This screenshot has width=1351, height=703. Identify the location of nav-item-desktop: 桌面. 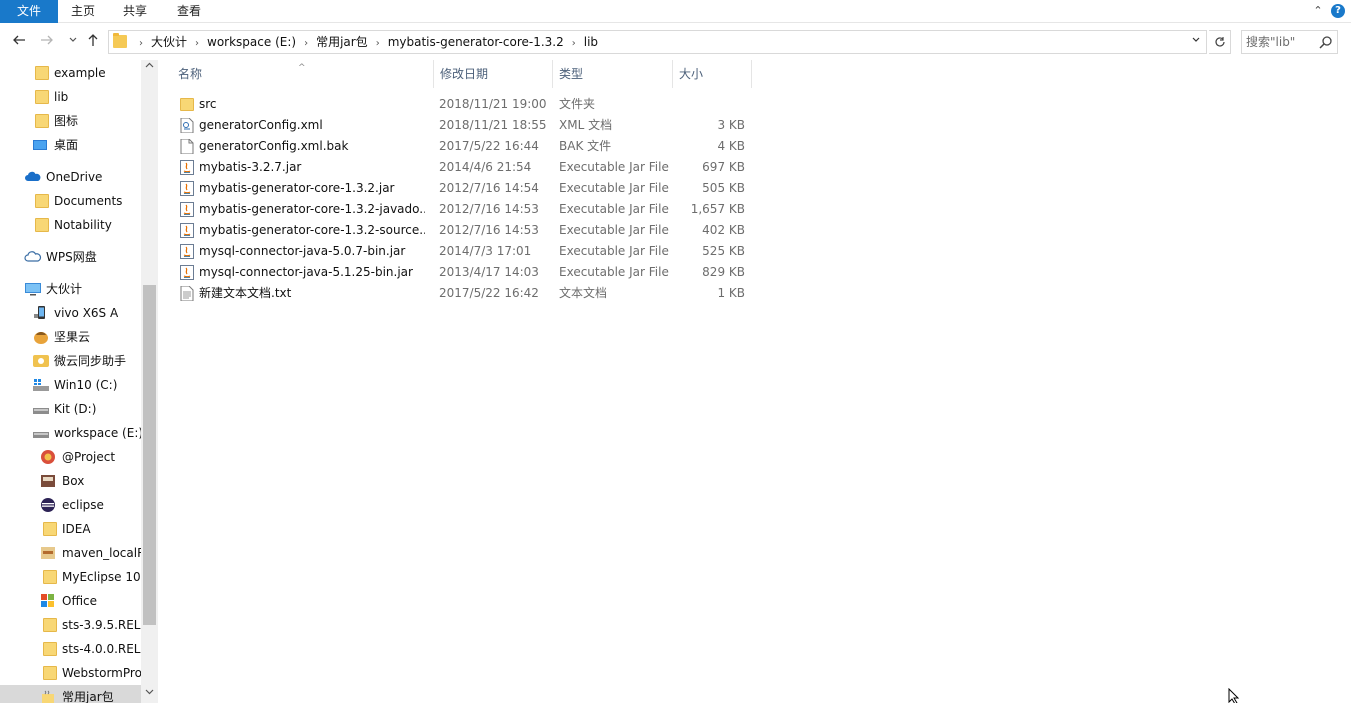
(70, 145).